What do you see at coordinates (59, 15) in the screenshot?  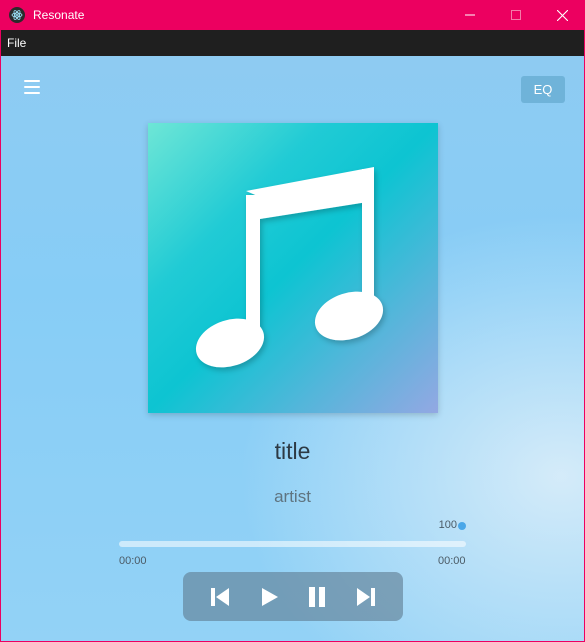 I see `window-title: Resonate` at bounding box center [59, 15].